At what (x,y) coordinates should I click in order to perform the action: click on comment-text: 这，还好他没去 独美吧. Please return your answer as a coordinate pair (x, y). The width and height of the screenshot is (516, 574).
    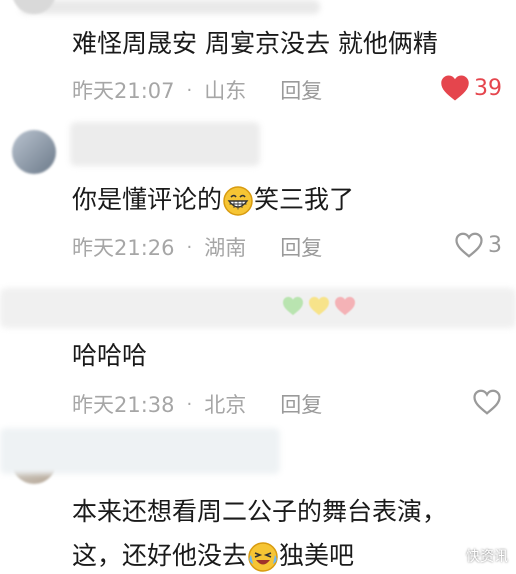
    Looking at the image, I should click on (213, 556).